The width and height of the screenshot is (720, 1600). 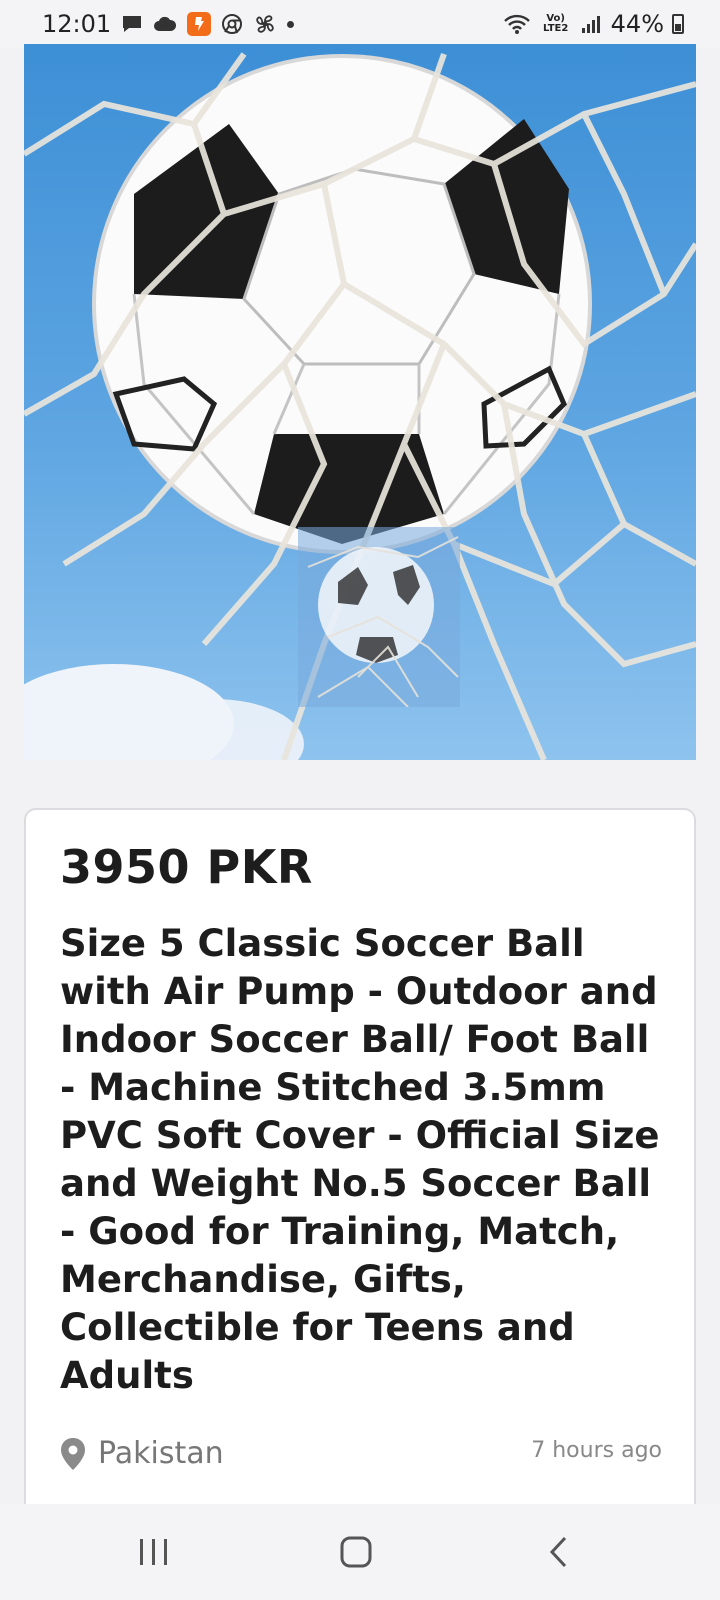 I want to click on navigation-bar, so click(x=360, y=1552).